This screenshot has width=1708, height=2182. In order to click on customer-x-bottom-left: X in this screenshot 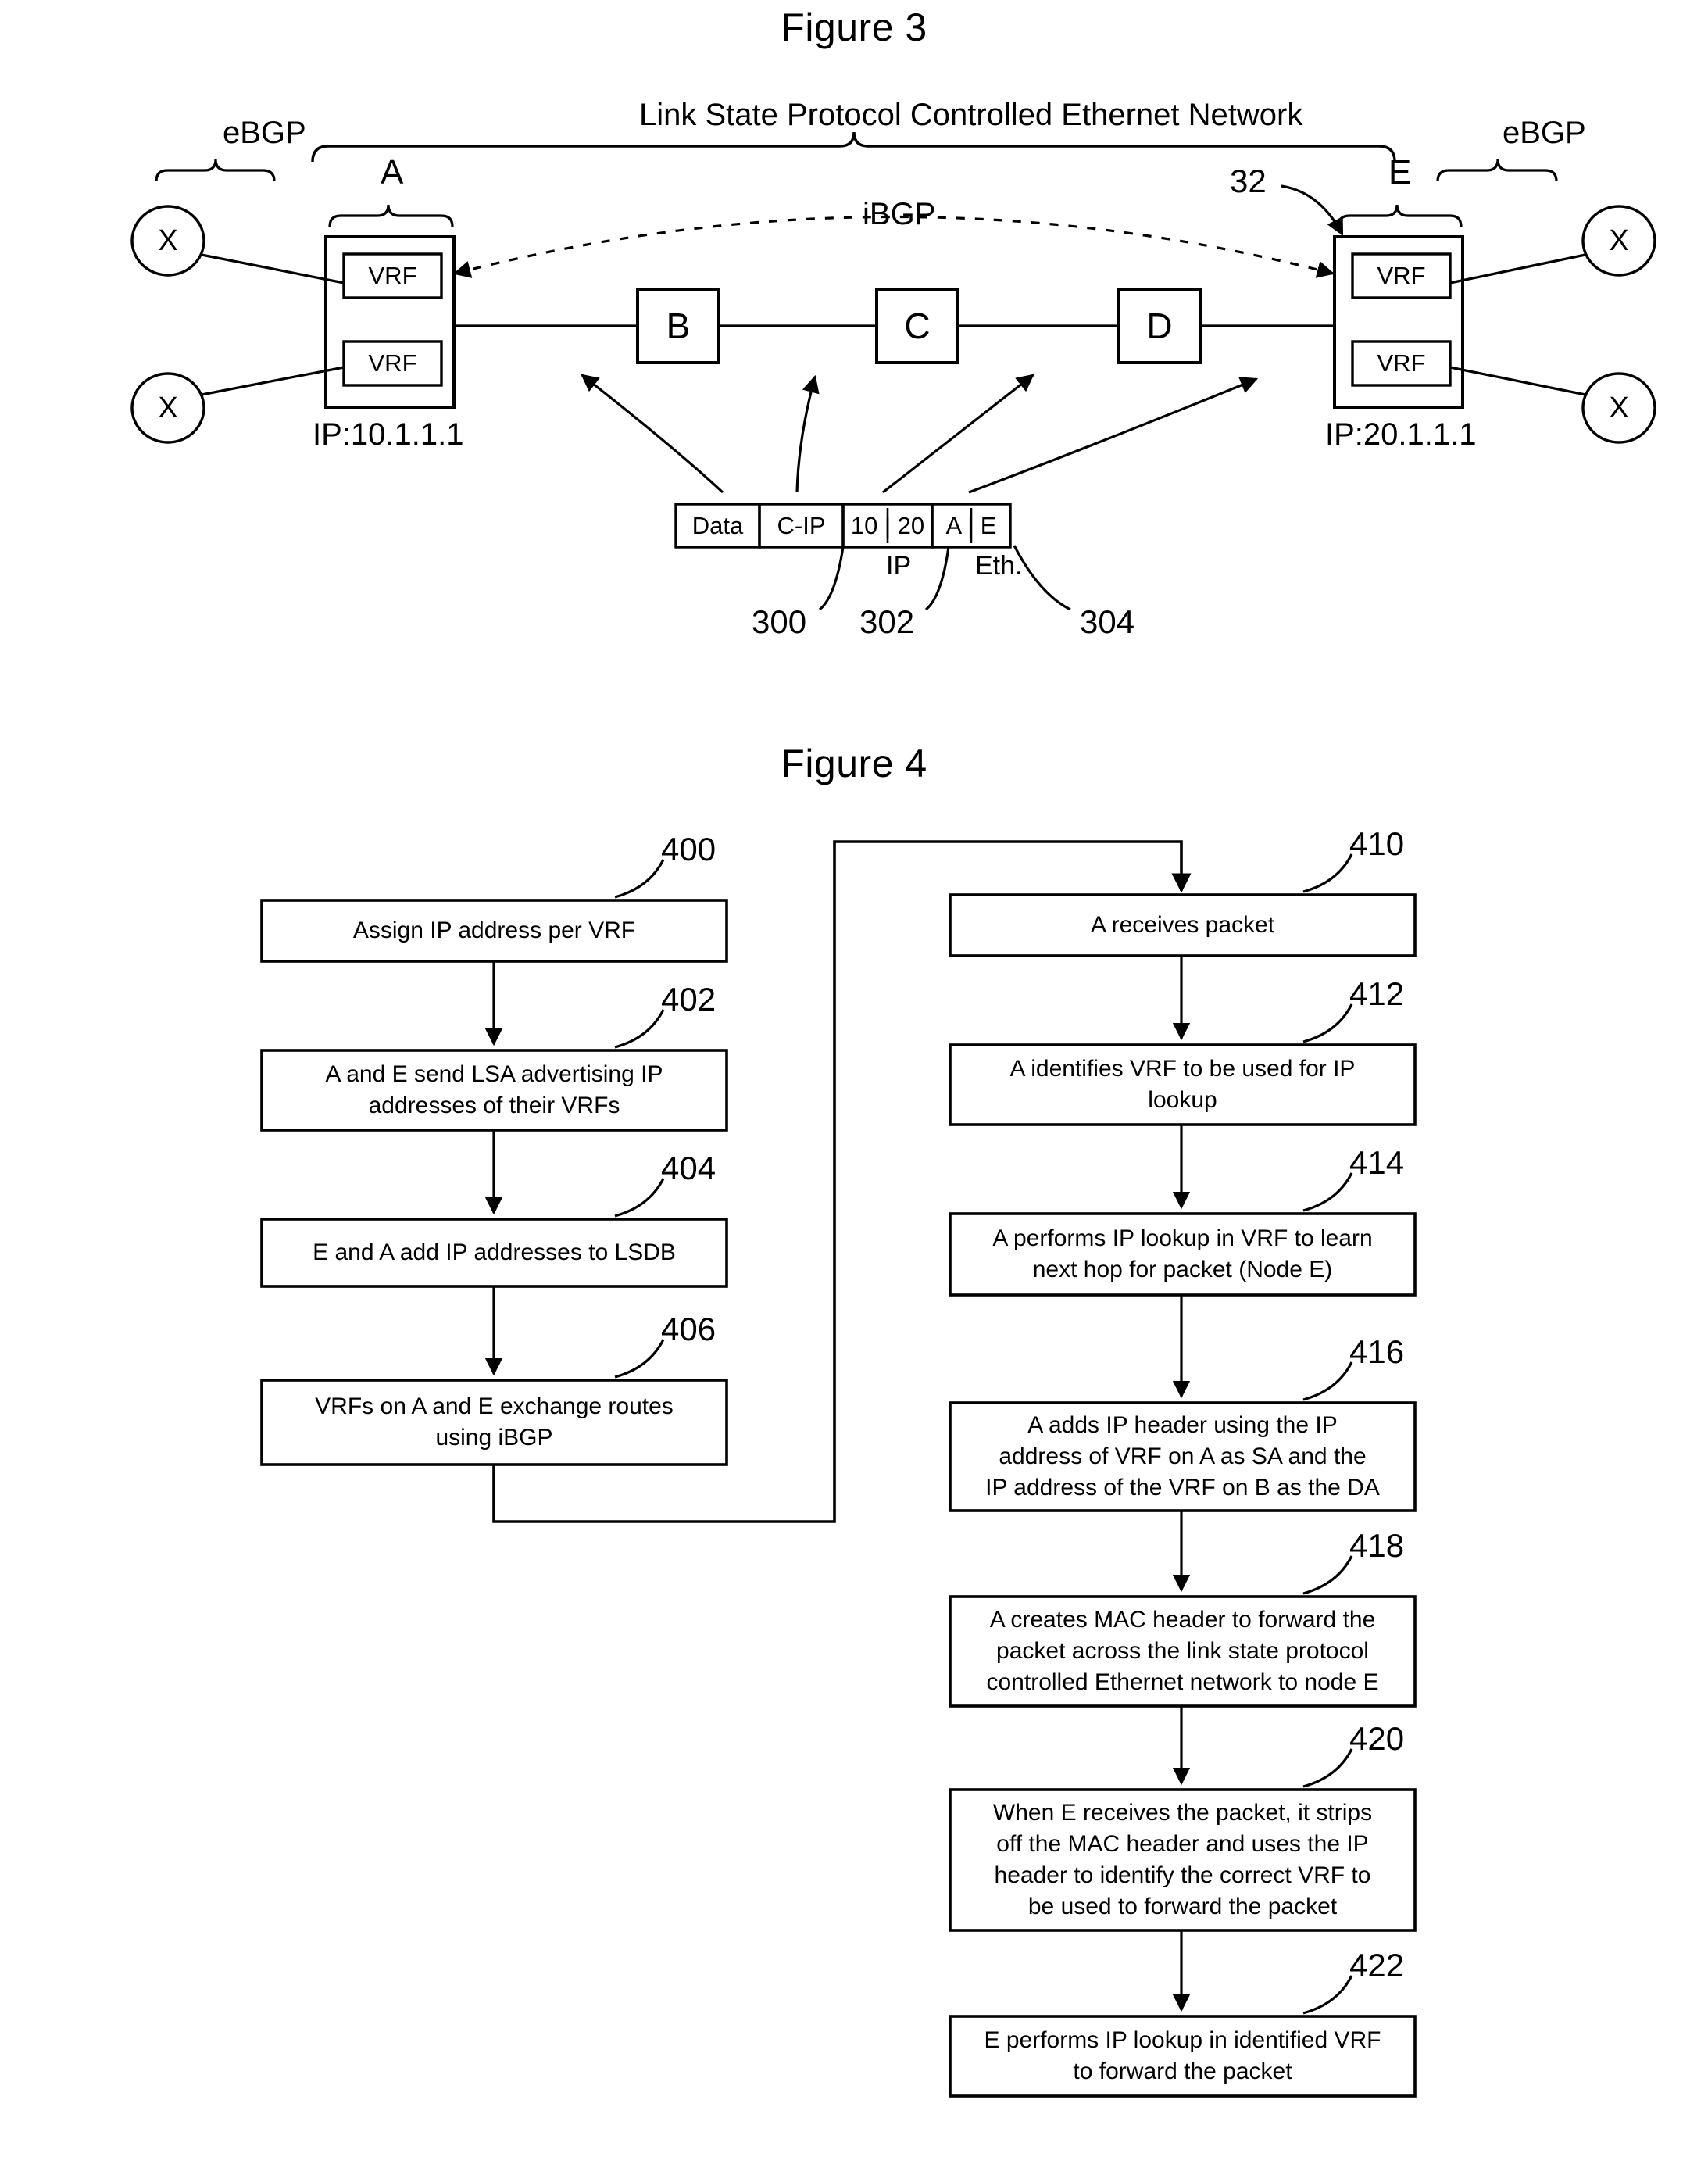, I will do `click(168, 407)`.